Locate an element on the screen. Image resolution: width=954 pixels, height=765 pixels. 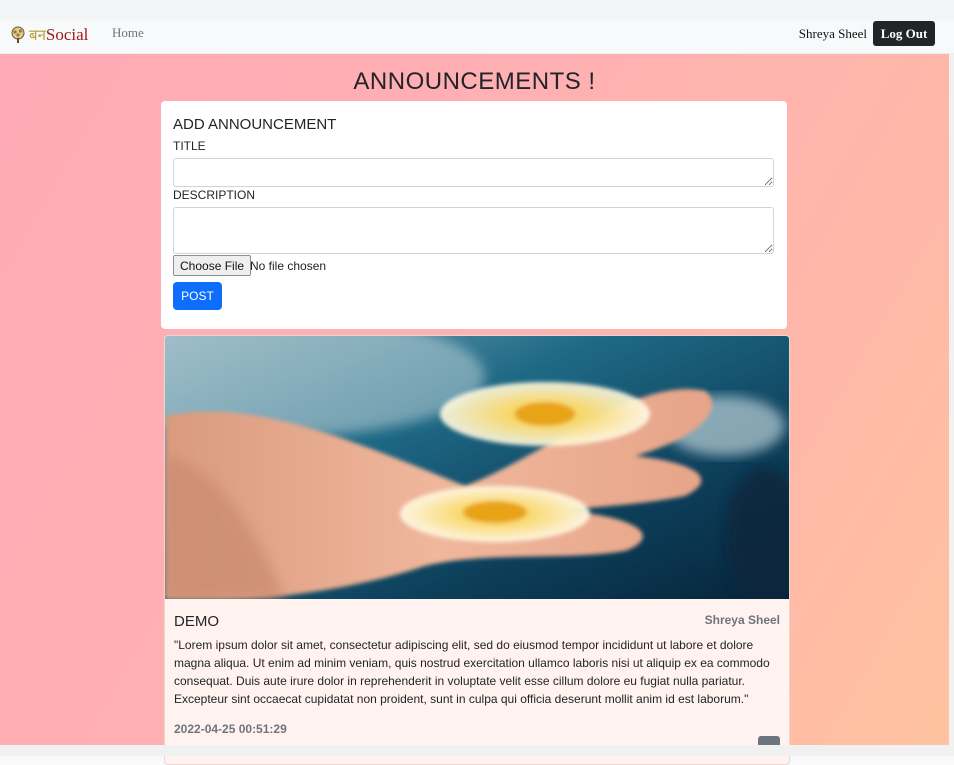
brand-logo-link: बन Social is located at coordinates (48, 35).